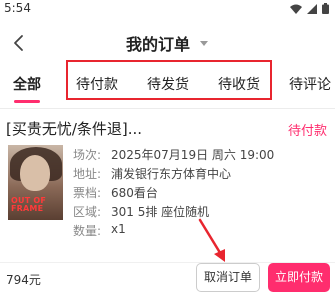 Image resolution: width=335 pixels, height=303 pixels. Describe the element at coordinates (167, 9) in the screenshot. I see `status-bar: 5:54` at that location.